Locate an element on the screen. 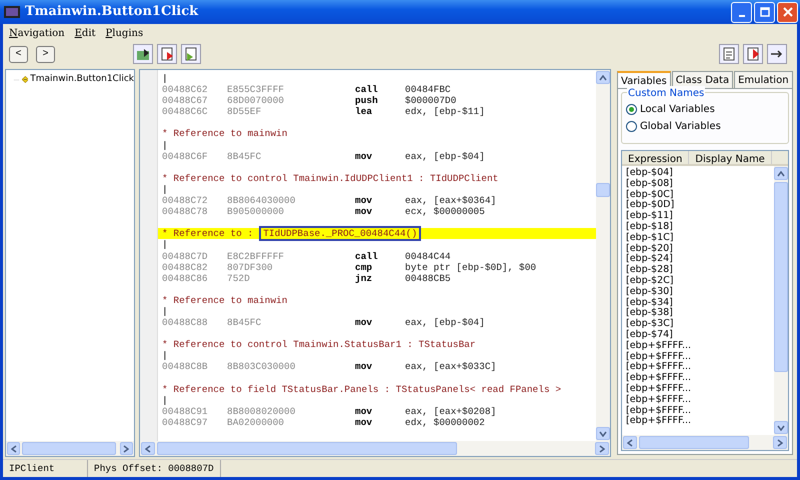 The image size is (800, 480). list-row: [ebp-$18] is located at coordinates (698, 227).